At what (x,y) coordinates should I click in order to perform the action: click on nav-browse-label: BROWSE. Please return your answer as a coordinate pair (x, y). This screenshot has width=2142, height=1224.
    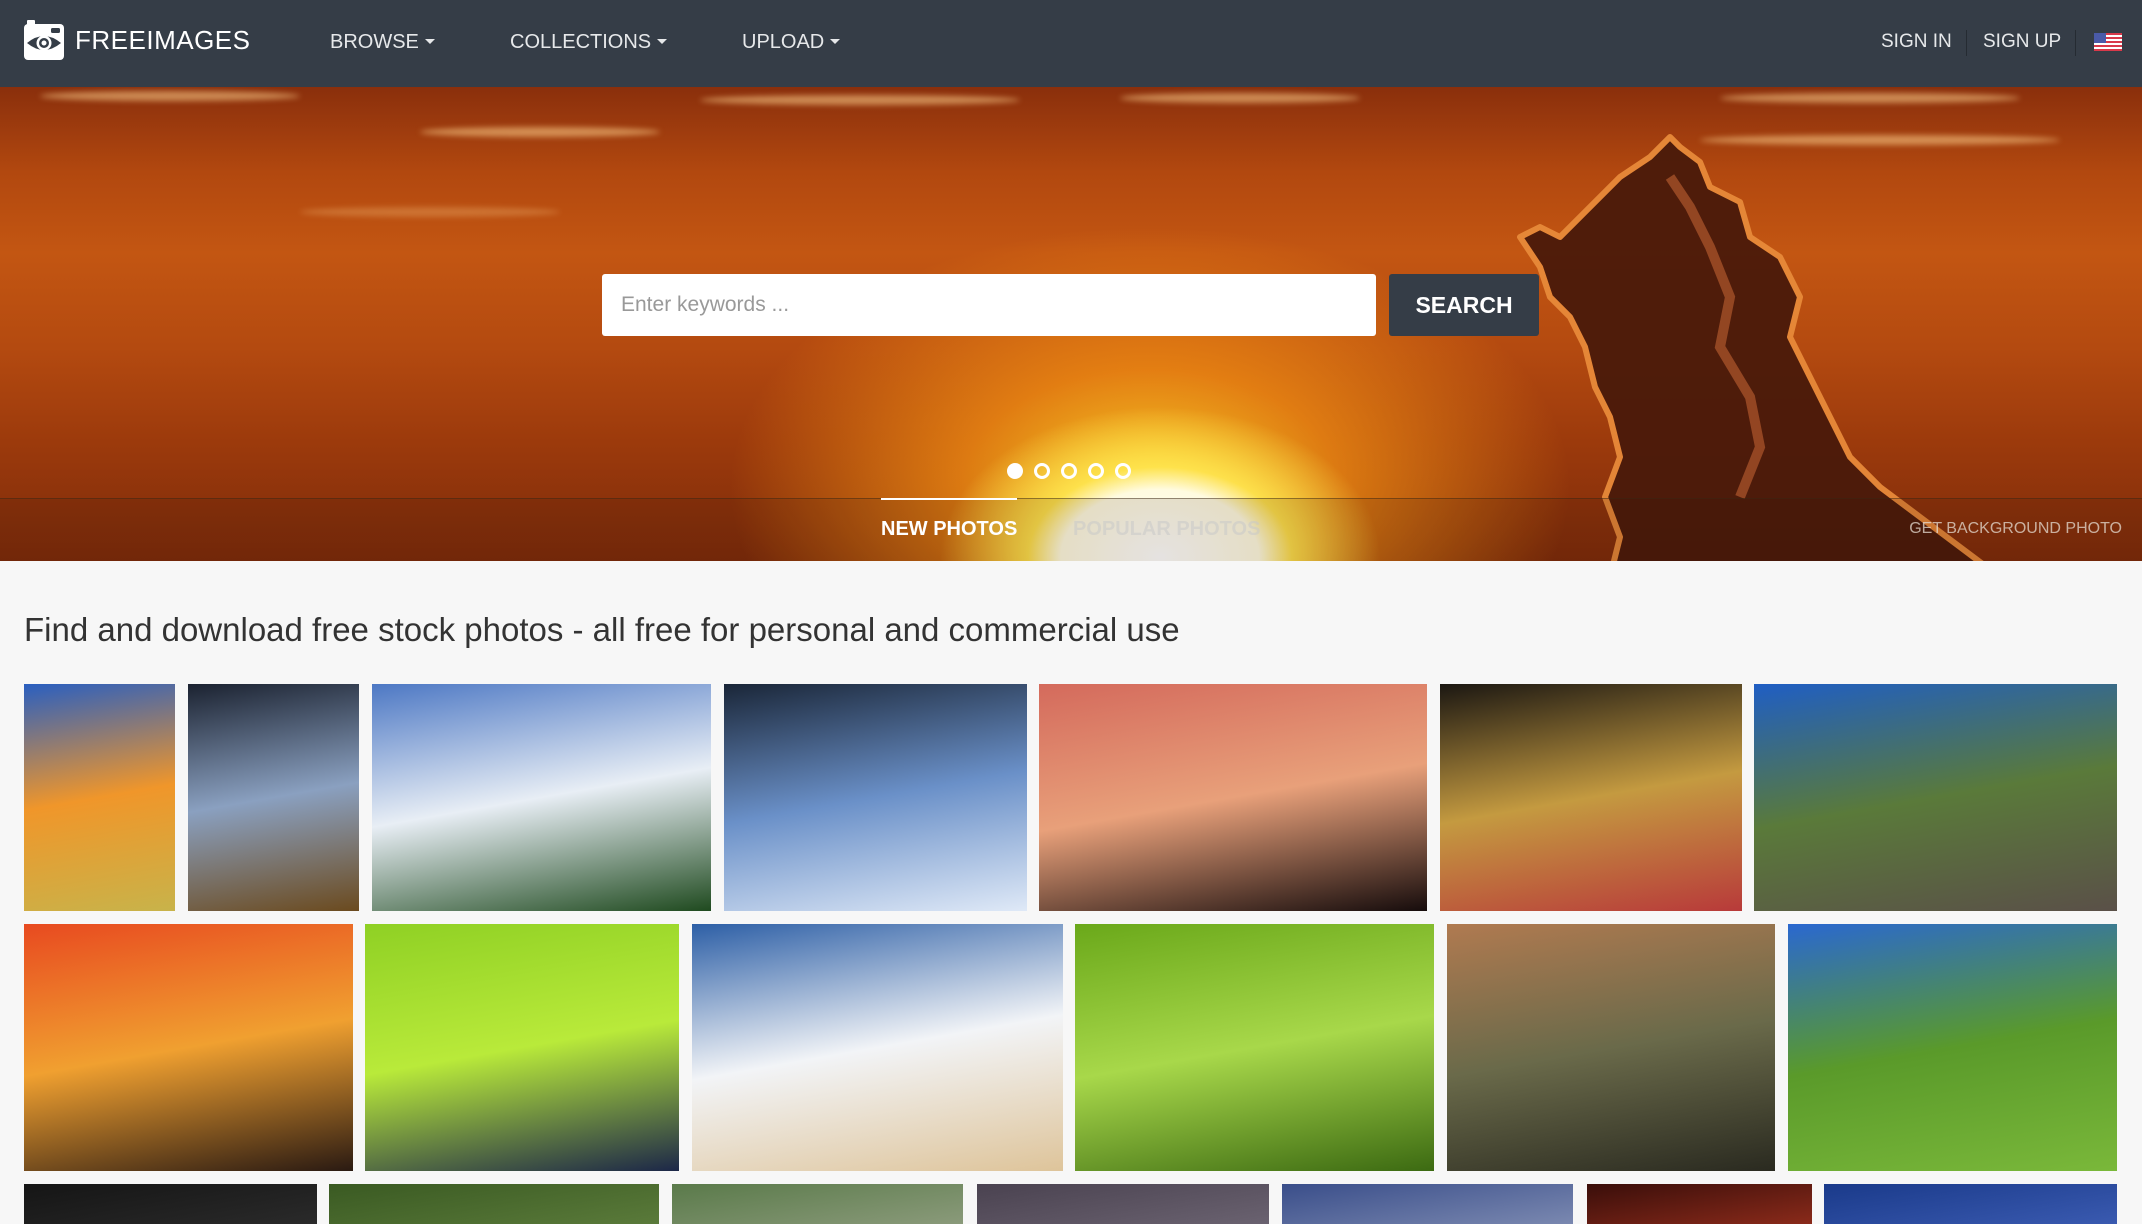
    Looking at the image, I should click on (374, 42).